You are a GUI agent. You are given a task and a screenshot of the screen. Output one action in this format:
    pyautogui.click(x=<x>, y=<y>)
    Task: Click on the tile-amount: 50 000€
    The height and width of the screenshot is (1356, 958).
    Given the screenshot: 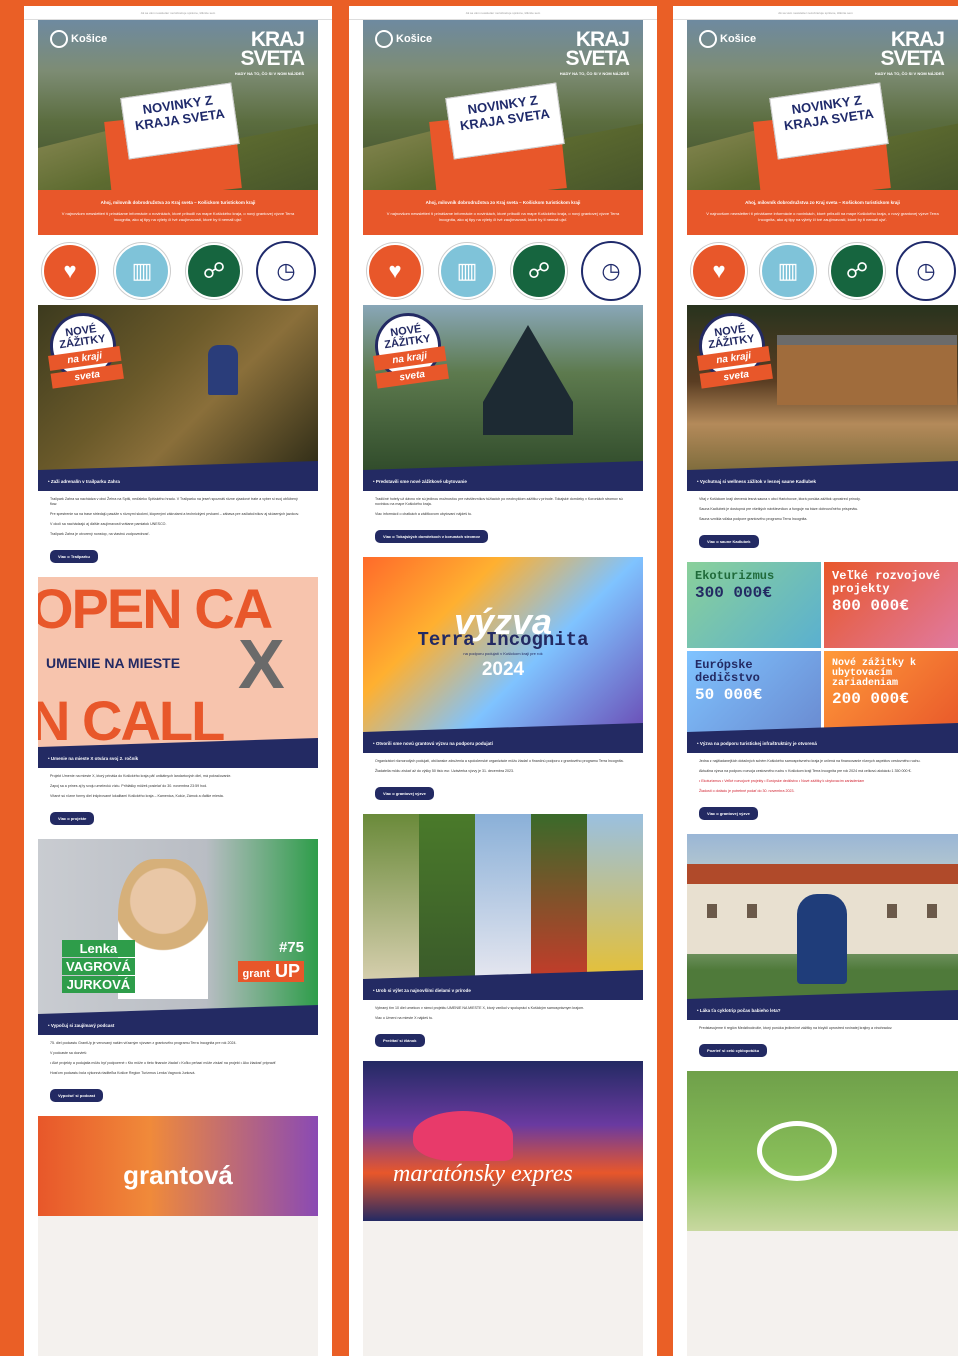 What is the action you would take?
    pyautogui.click(x=729, y=695)
    